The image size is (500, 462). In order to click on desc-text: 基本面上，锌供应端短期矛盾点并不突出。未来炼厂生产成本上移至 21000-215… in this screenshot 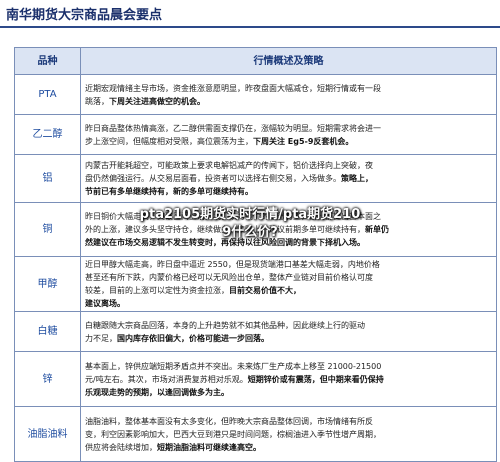, I will do `click(233, 366)`.